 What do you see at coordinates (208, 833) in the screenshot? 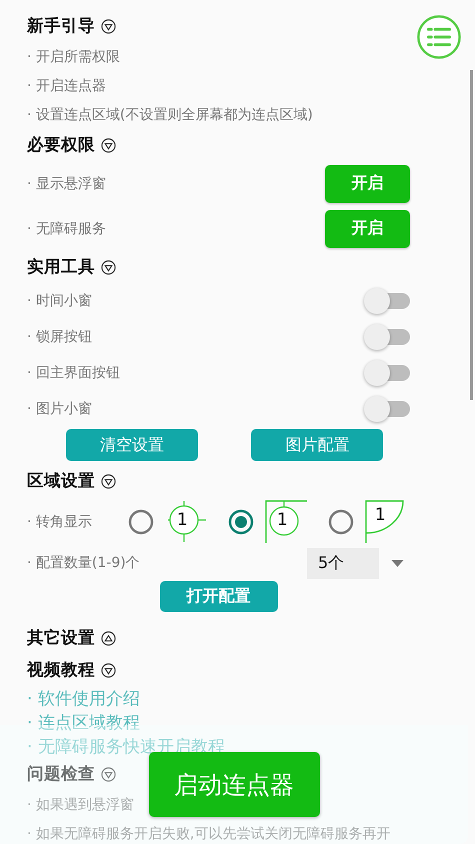
I see `list-item-text: · 如果无障碍服务开启失败,可以先尝试关闭无障碍服务再开` at bounding box center [208, 833].